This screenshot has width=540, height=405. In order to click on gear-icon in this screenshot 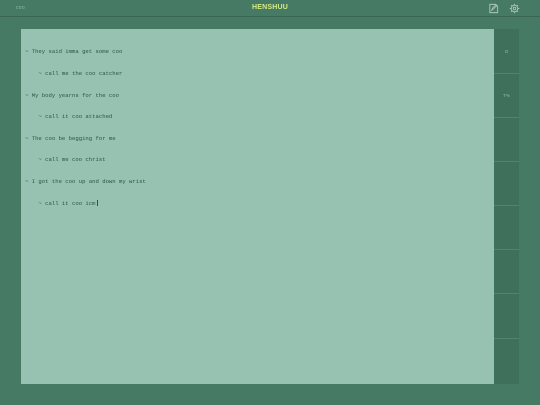, I will do `click(514, 8)`.